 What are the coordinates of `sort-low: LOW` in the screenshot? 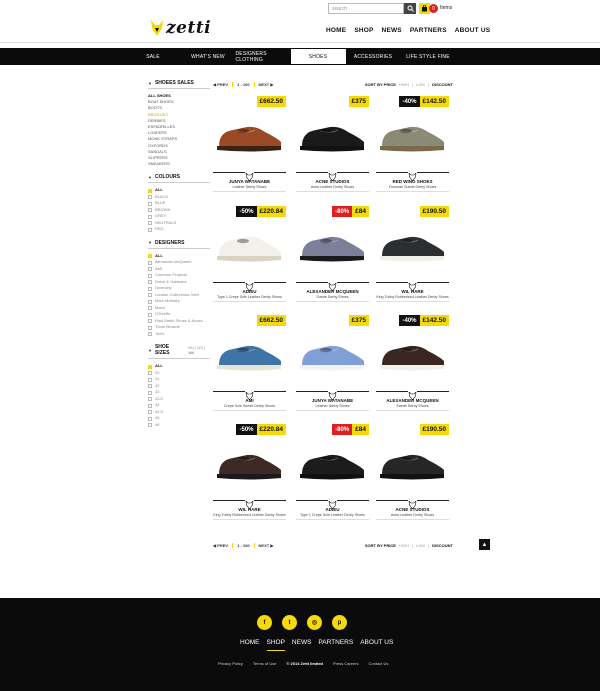 It's located at (420, 84).